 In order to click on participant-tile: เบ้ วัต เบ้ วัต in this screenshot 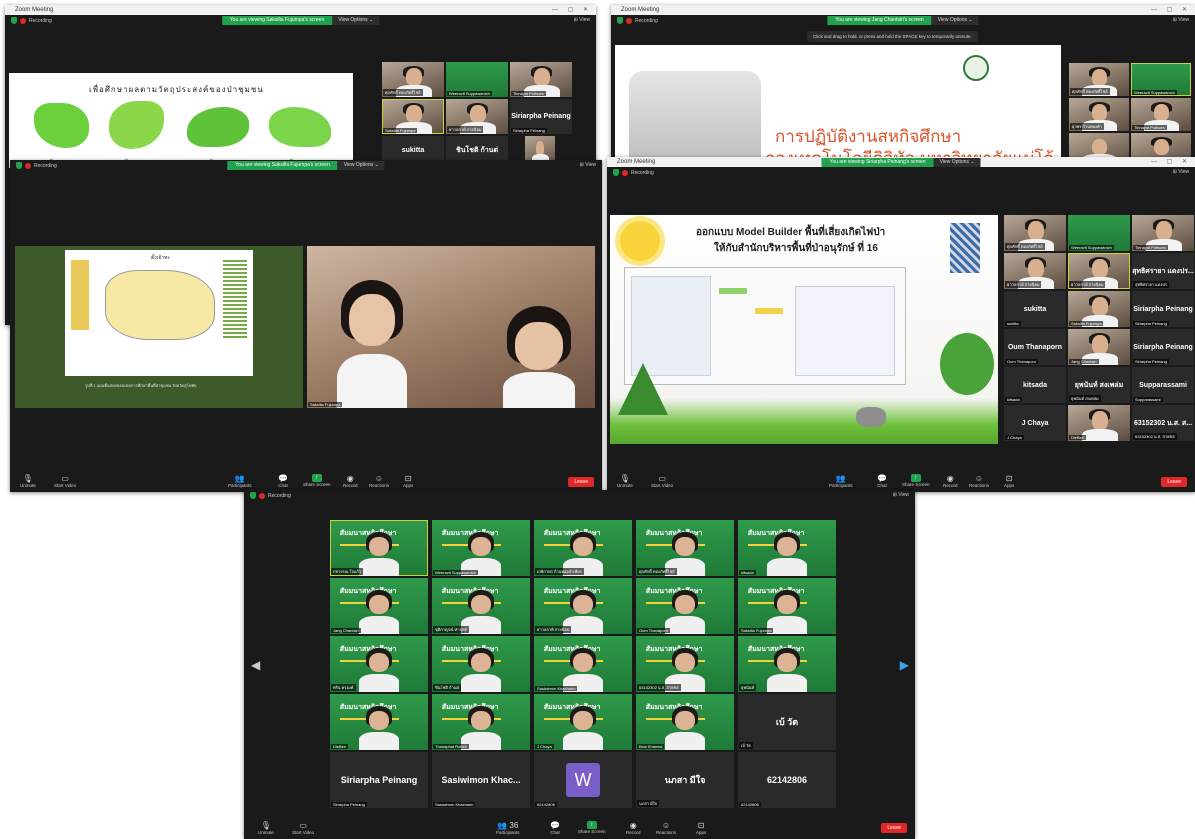, I will do `click(787, 722)`.